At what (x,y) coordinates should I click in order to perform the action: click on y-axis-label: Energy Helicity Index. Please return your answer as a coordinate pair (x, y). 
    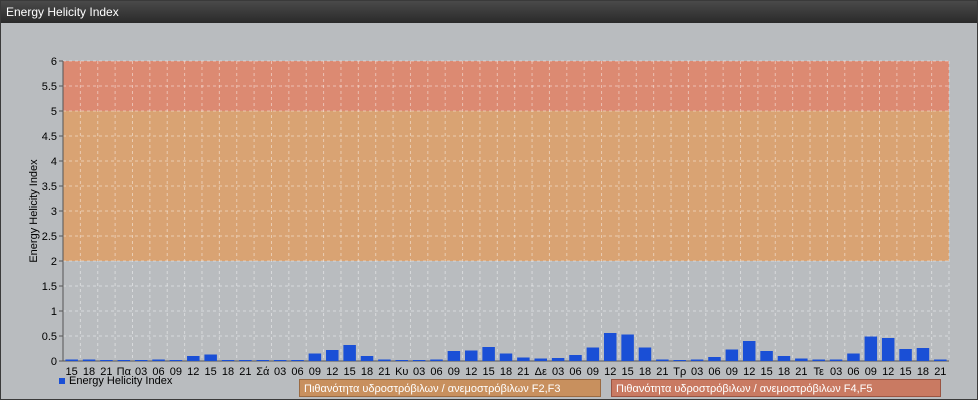
    Looking at the image, I should click on (34, 211).